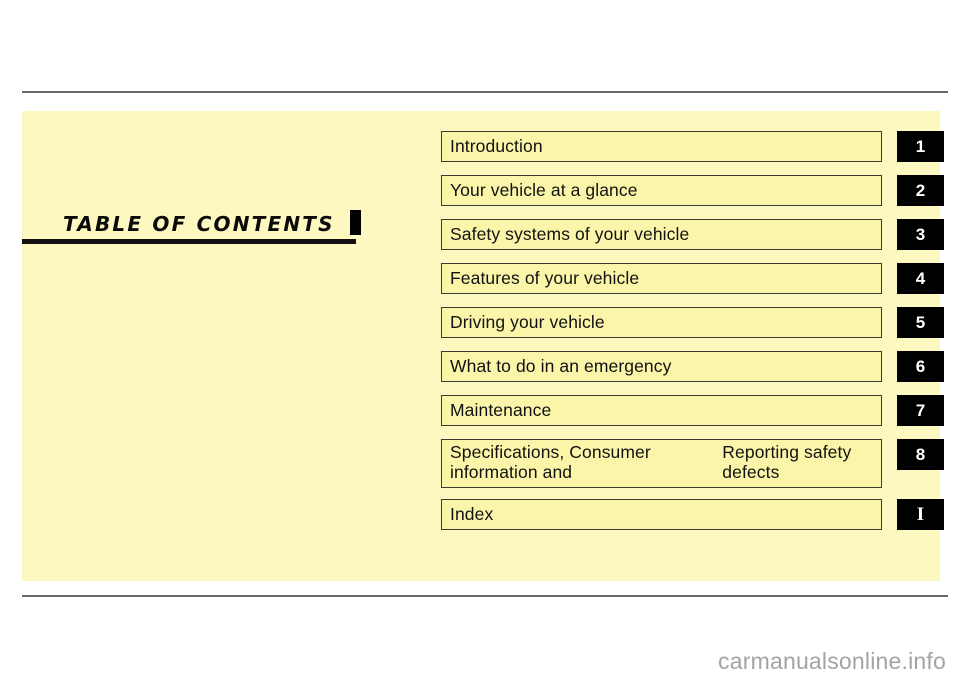 The height and width of the screenshot is (689, 960). I want to click on table-of-contents-row: Driving your vehicle 5, so click(693, 329).